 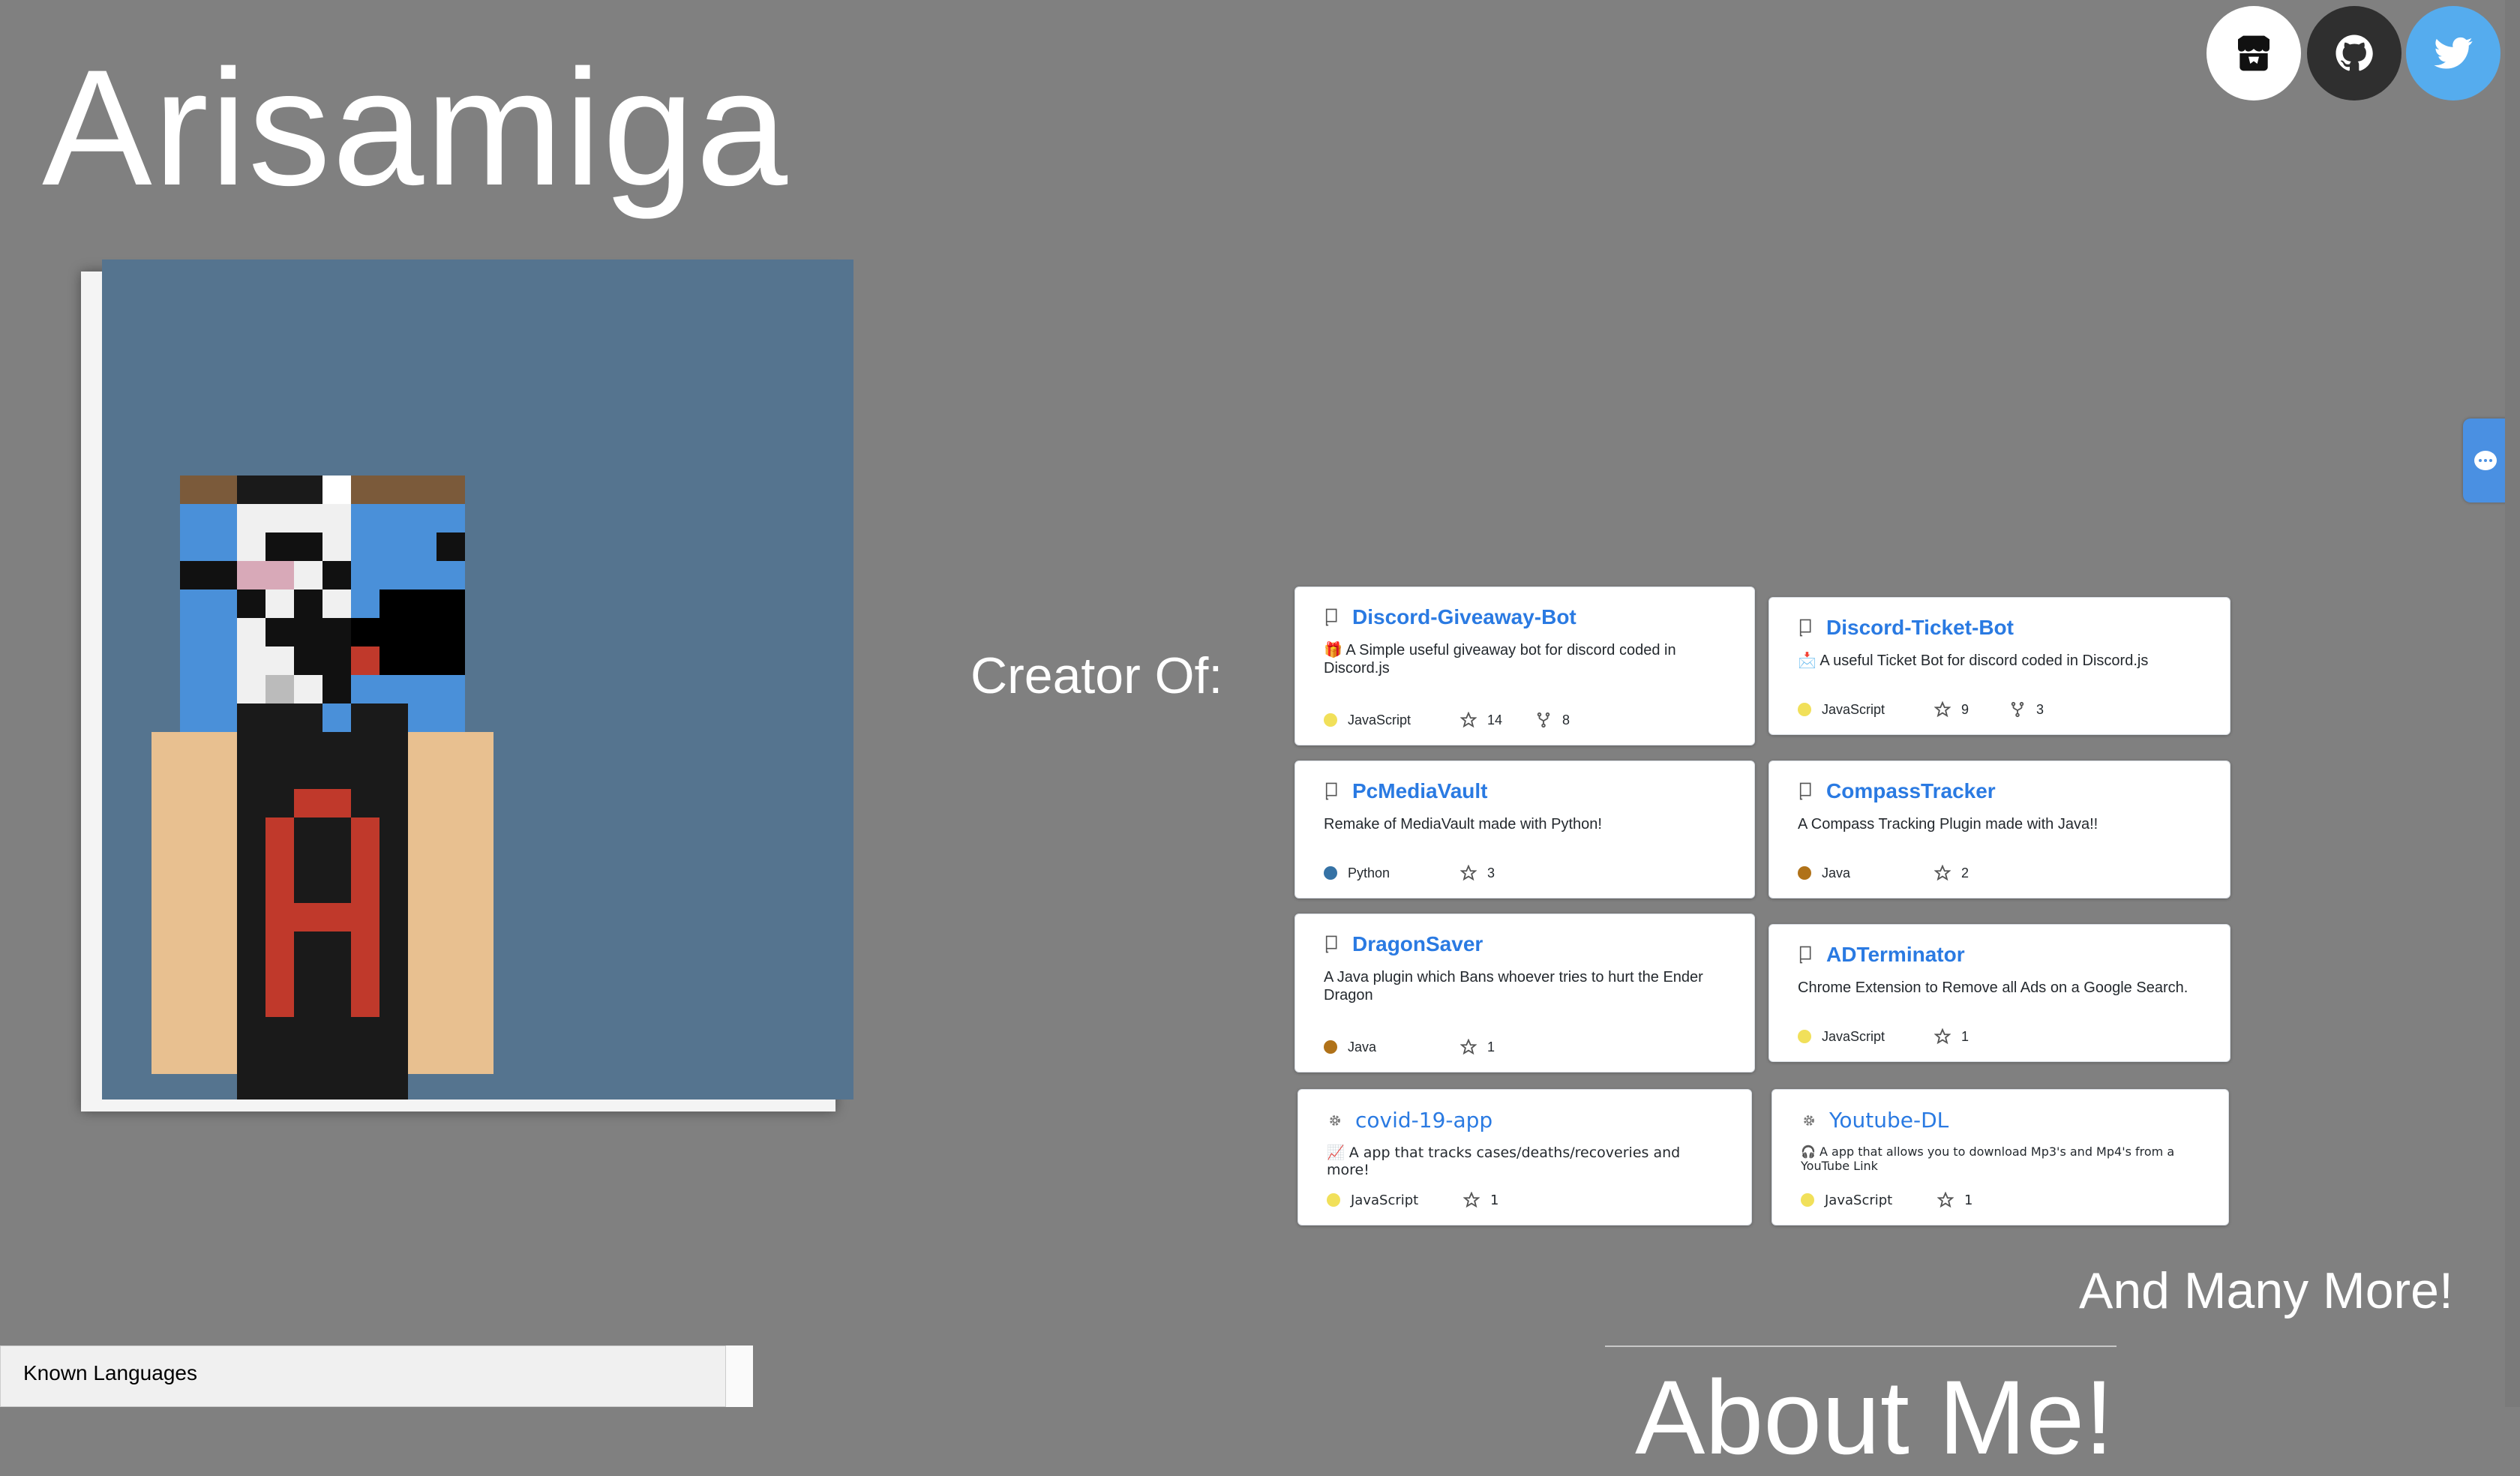 I want to click on repo-emoji: 🎧, so click(x=1808, y=1151).